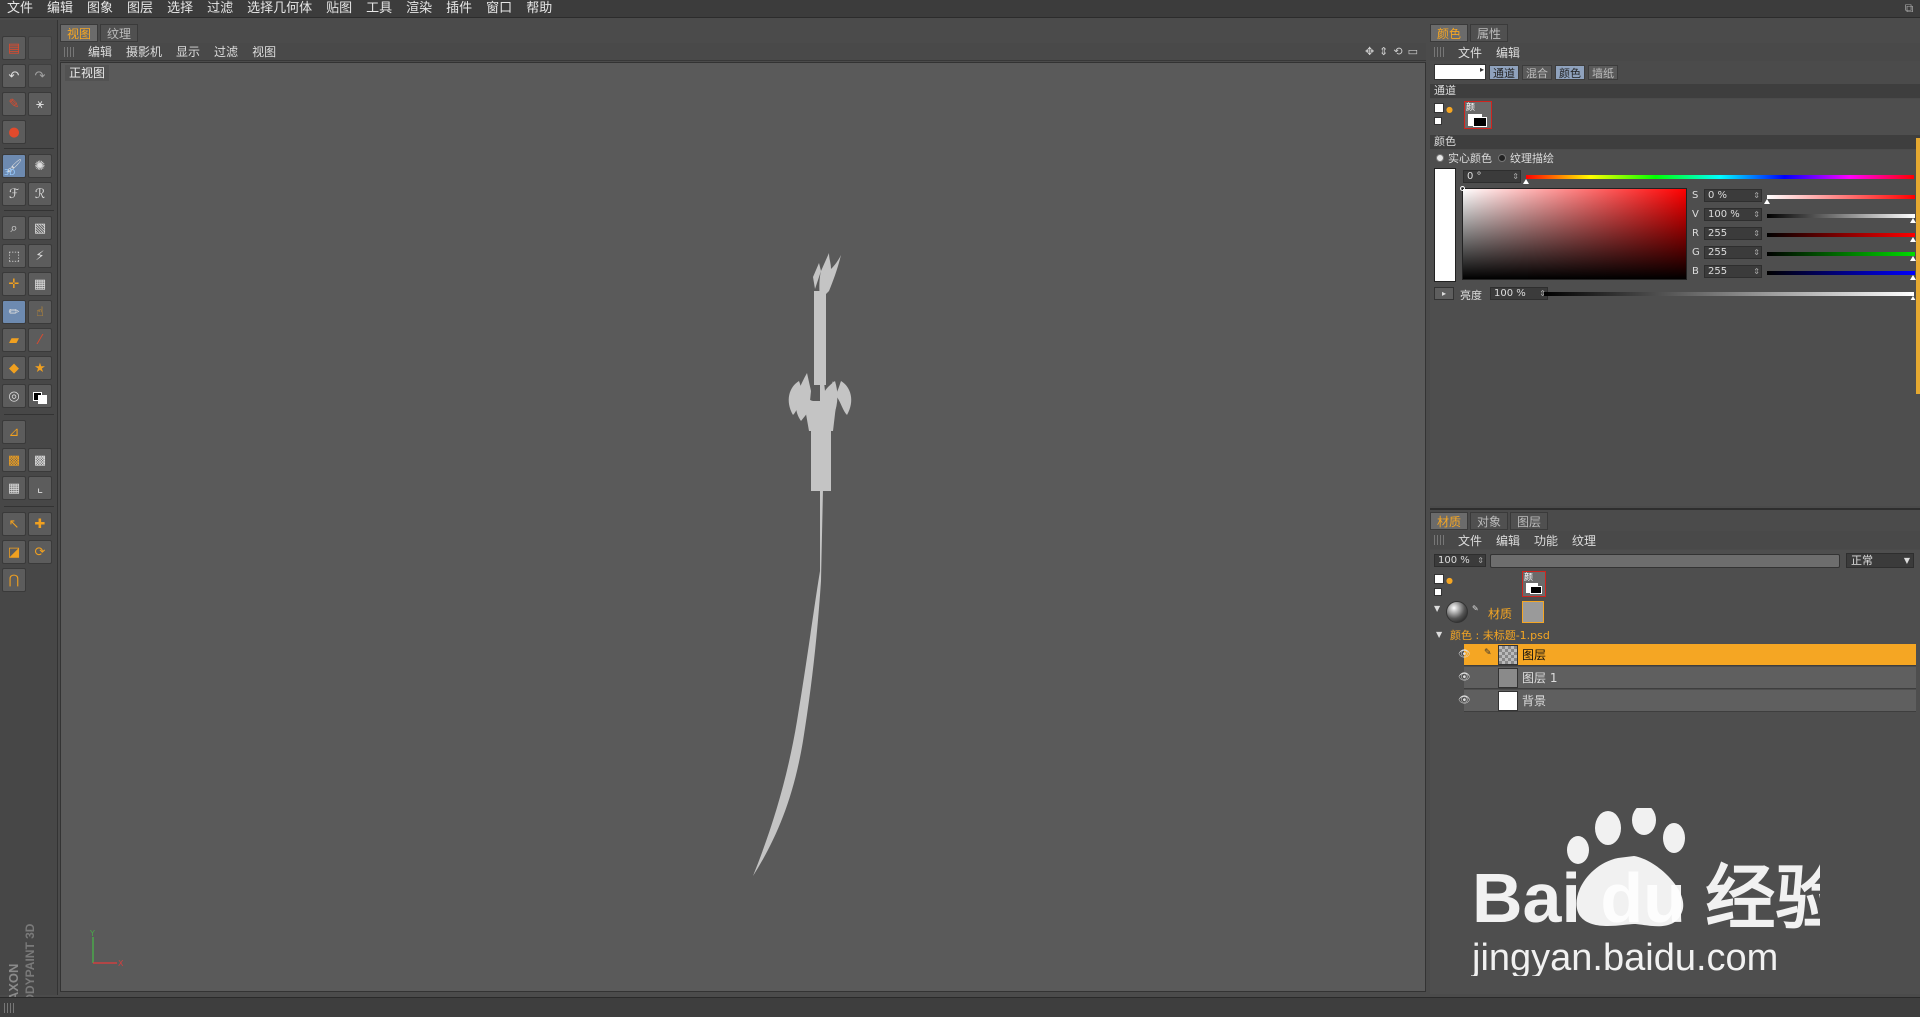 The image size is (1920, 1017). I want to click on render-sphere-icon: ●, so click(14, 132).